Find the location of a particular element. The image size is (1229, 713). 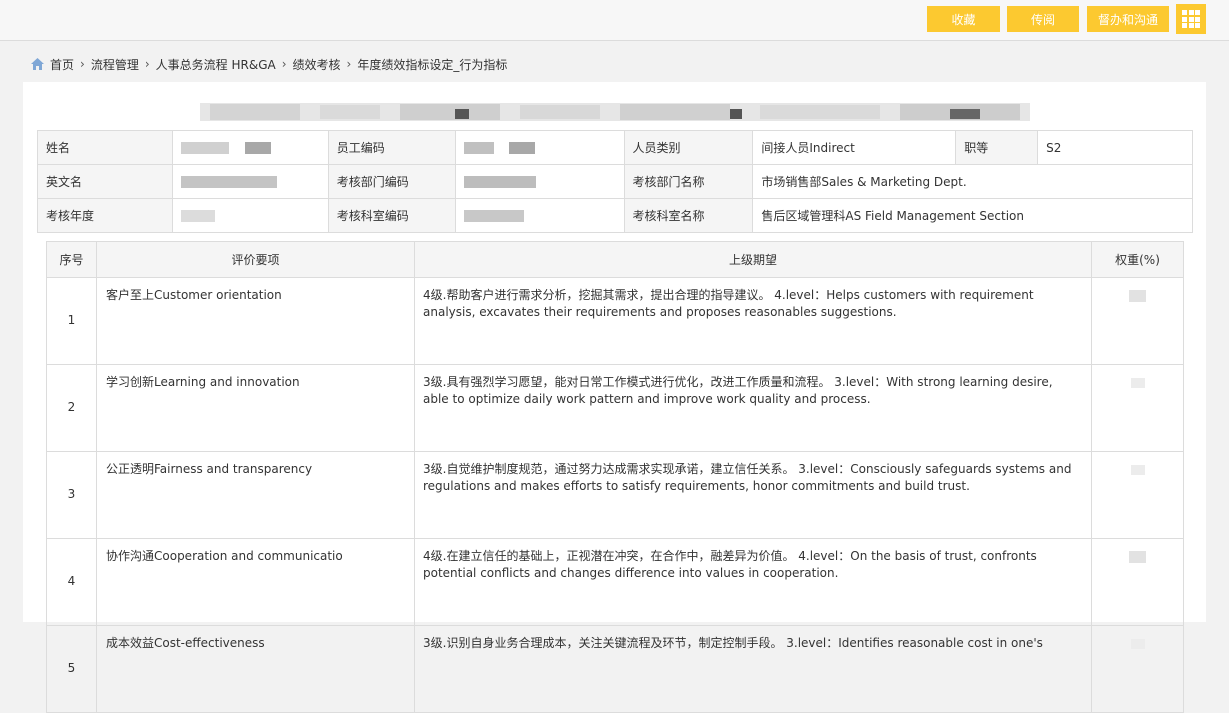

employee-id-label: 员工编码 is located at coordinates (391, 147).